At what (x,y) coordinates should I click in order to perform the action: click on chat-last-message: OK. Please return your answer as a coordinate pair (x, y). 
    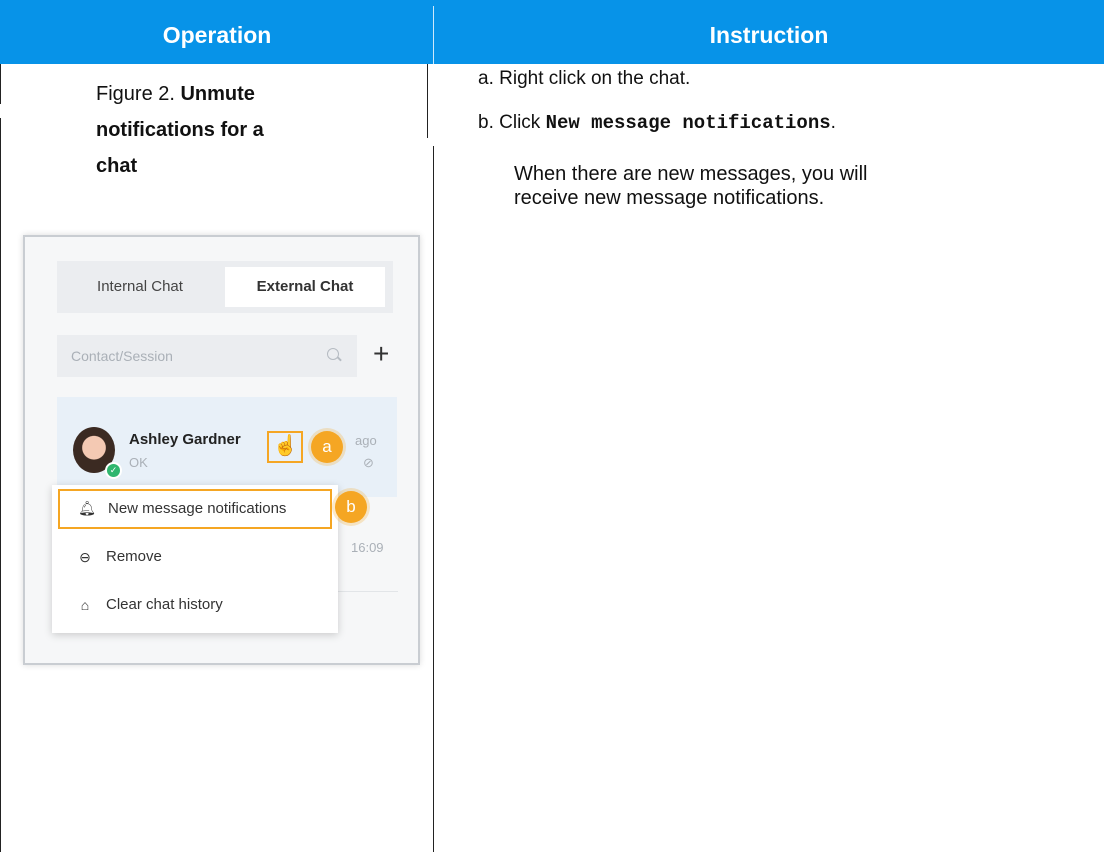
    Looking at the image, I should click on (138, 462).